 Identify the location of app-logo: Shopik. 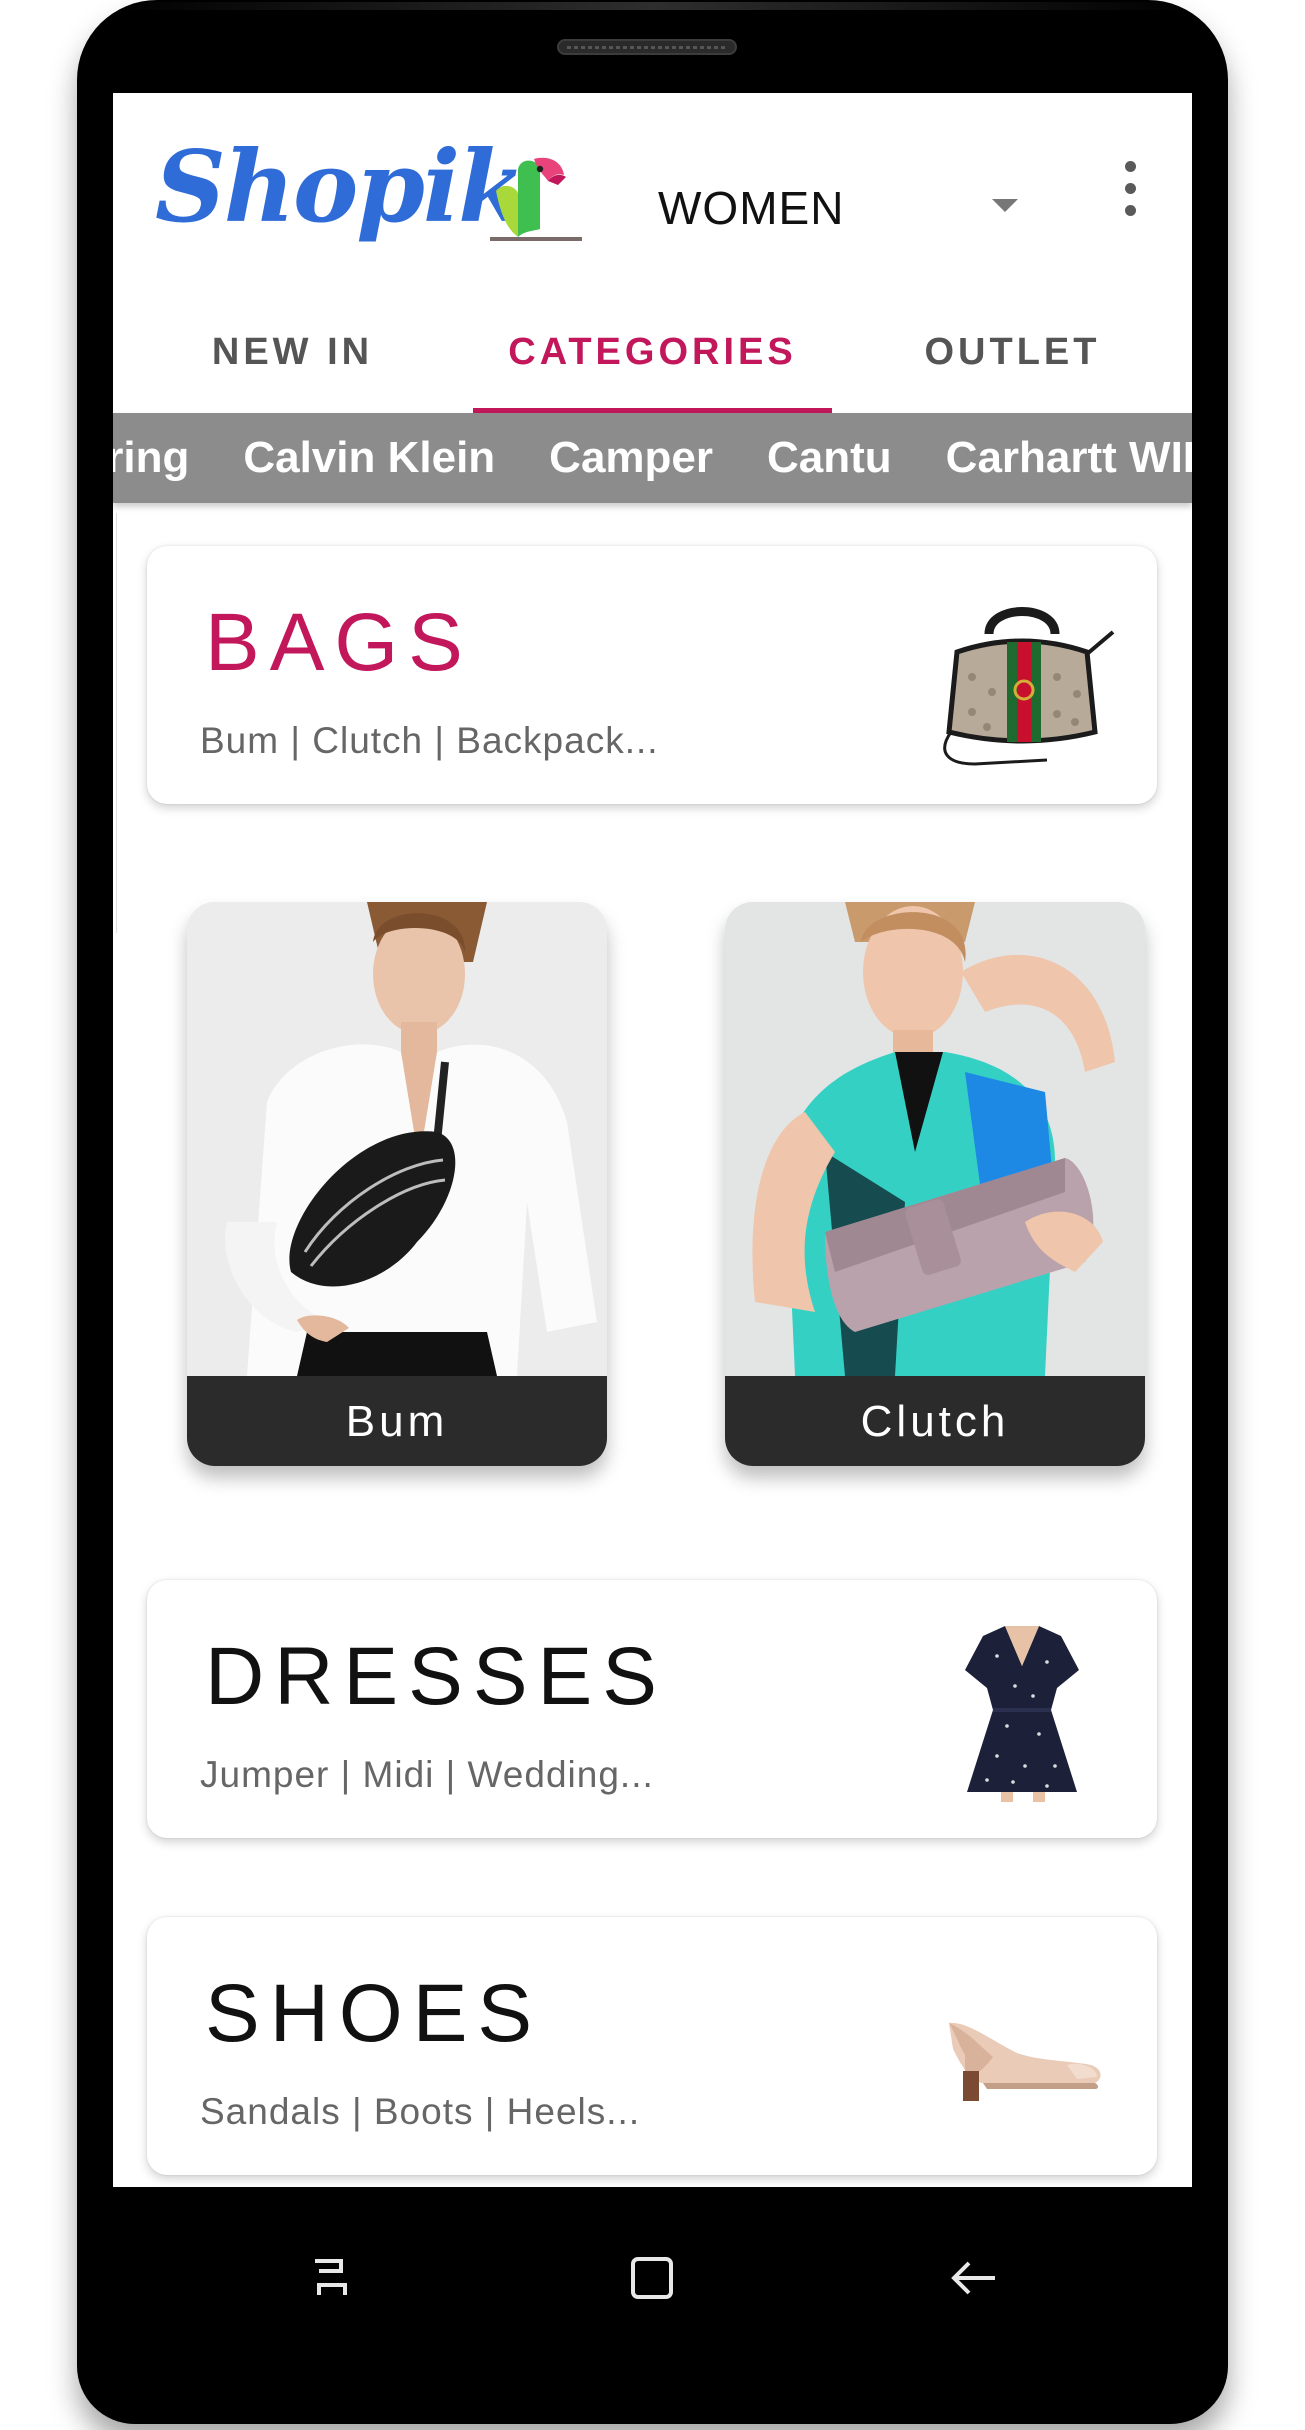
(340, 188).